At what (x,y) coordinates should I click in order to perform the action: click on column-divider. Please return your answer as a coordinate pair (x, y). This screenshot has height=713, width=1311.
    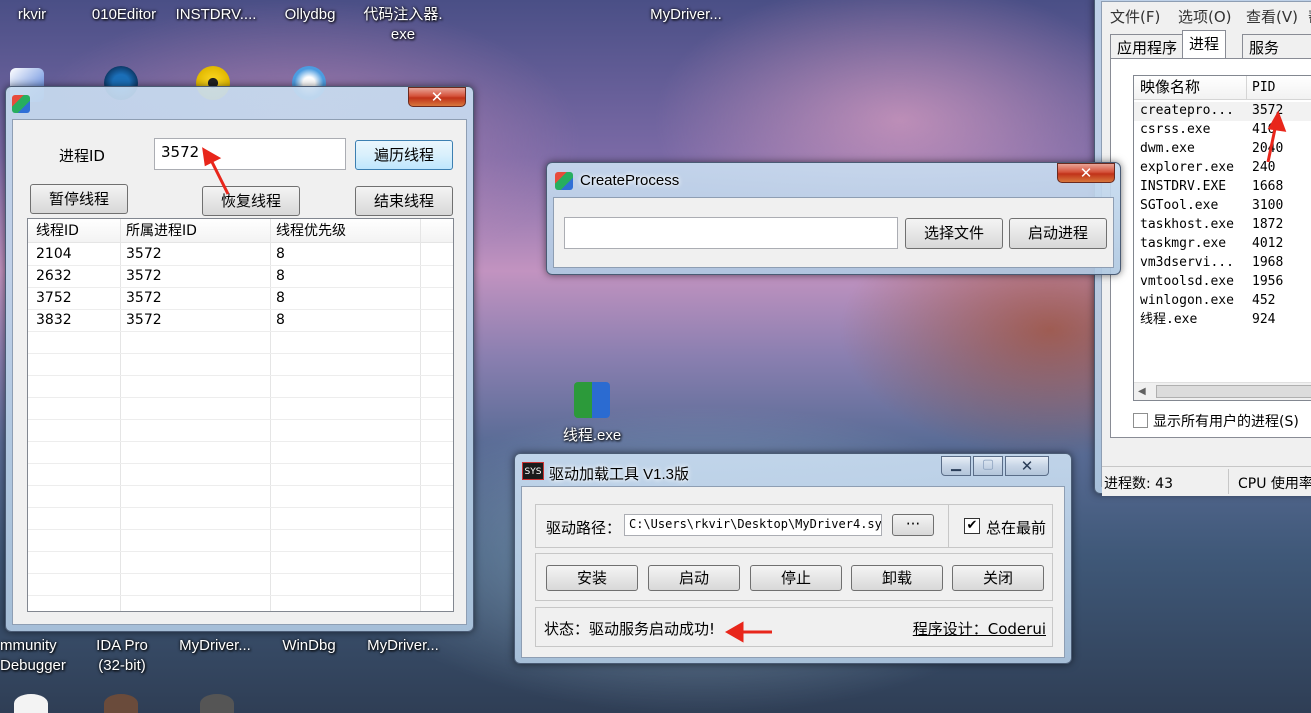
    Looking at the image, I should click on (1246, 87).